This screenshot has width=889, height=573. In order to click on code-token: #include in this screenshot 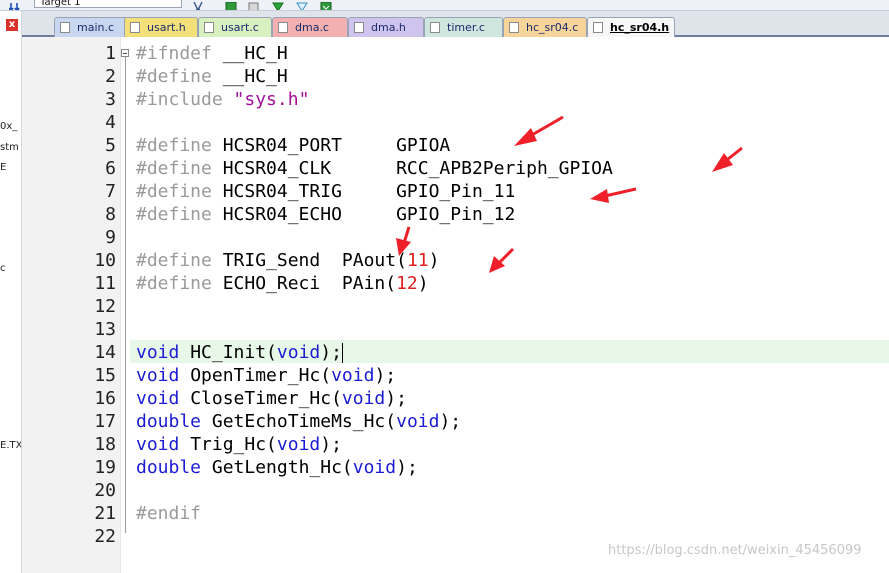, I will do `click(179, 99)`.